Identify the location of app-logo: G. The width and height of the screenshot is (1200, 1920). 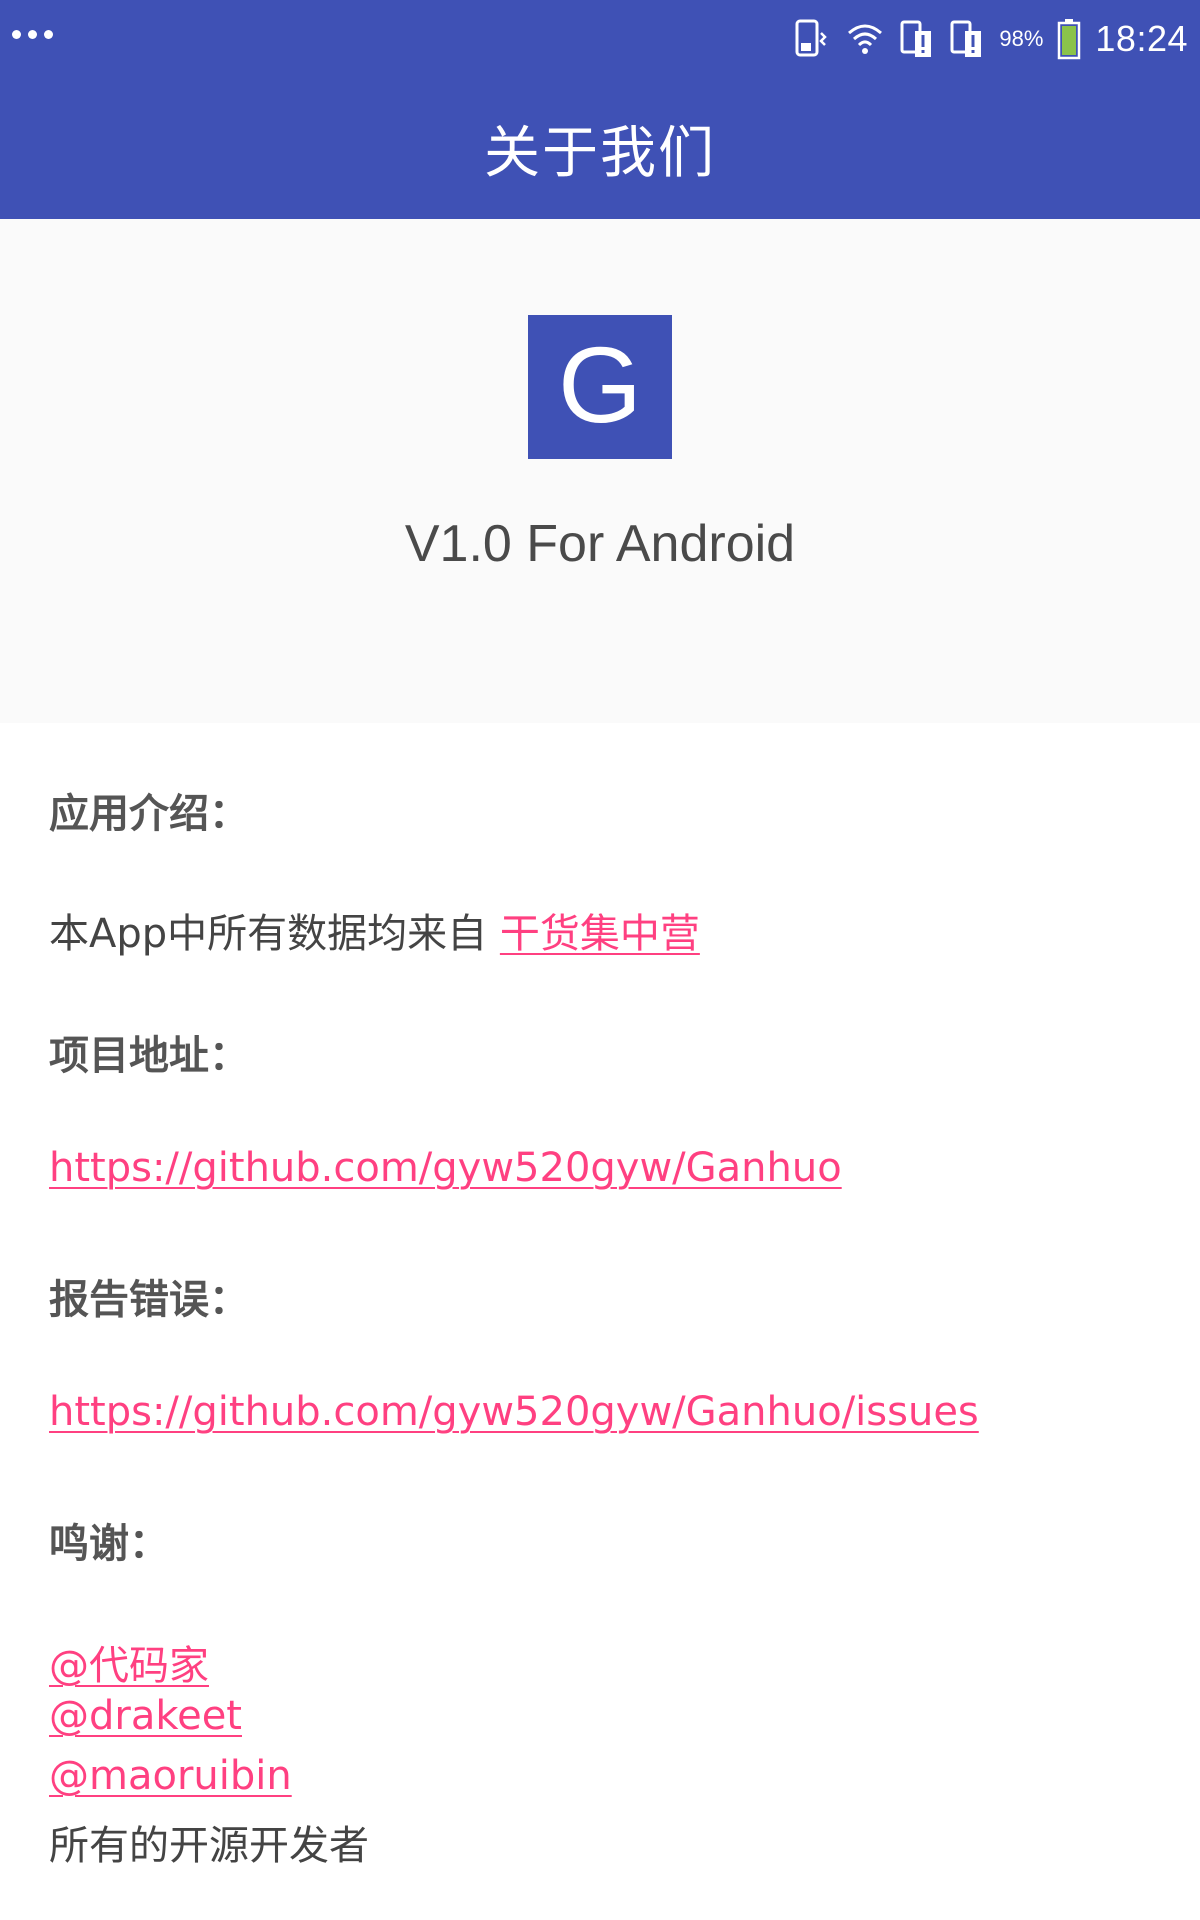
(600, 387).